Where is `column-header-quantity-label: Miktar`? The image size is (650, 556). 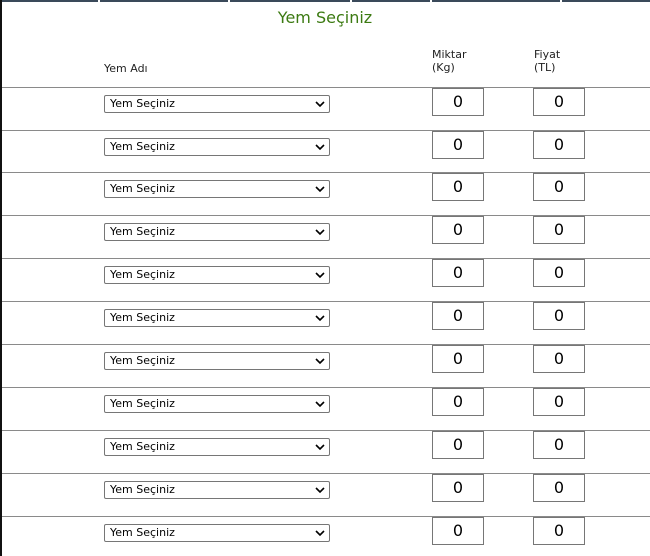
column-header-quantity-label: Miktar is located at coordinates (449, 54).